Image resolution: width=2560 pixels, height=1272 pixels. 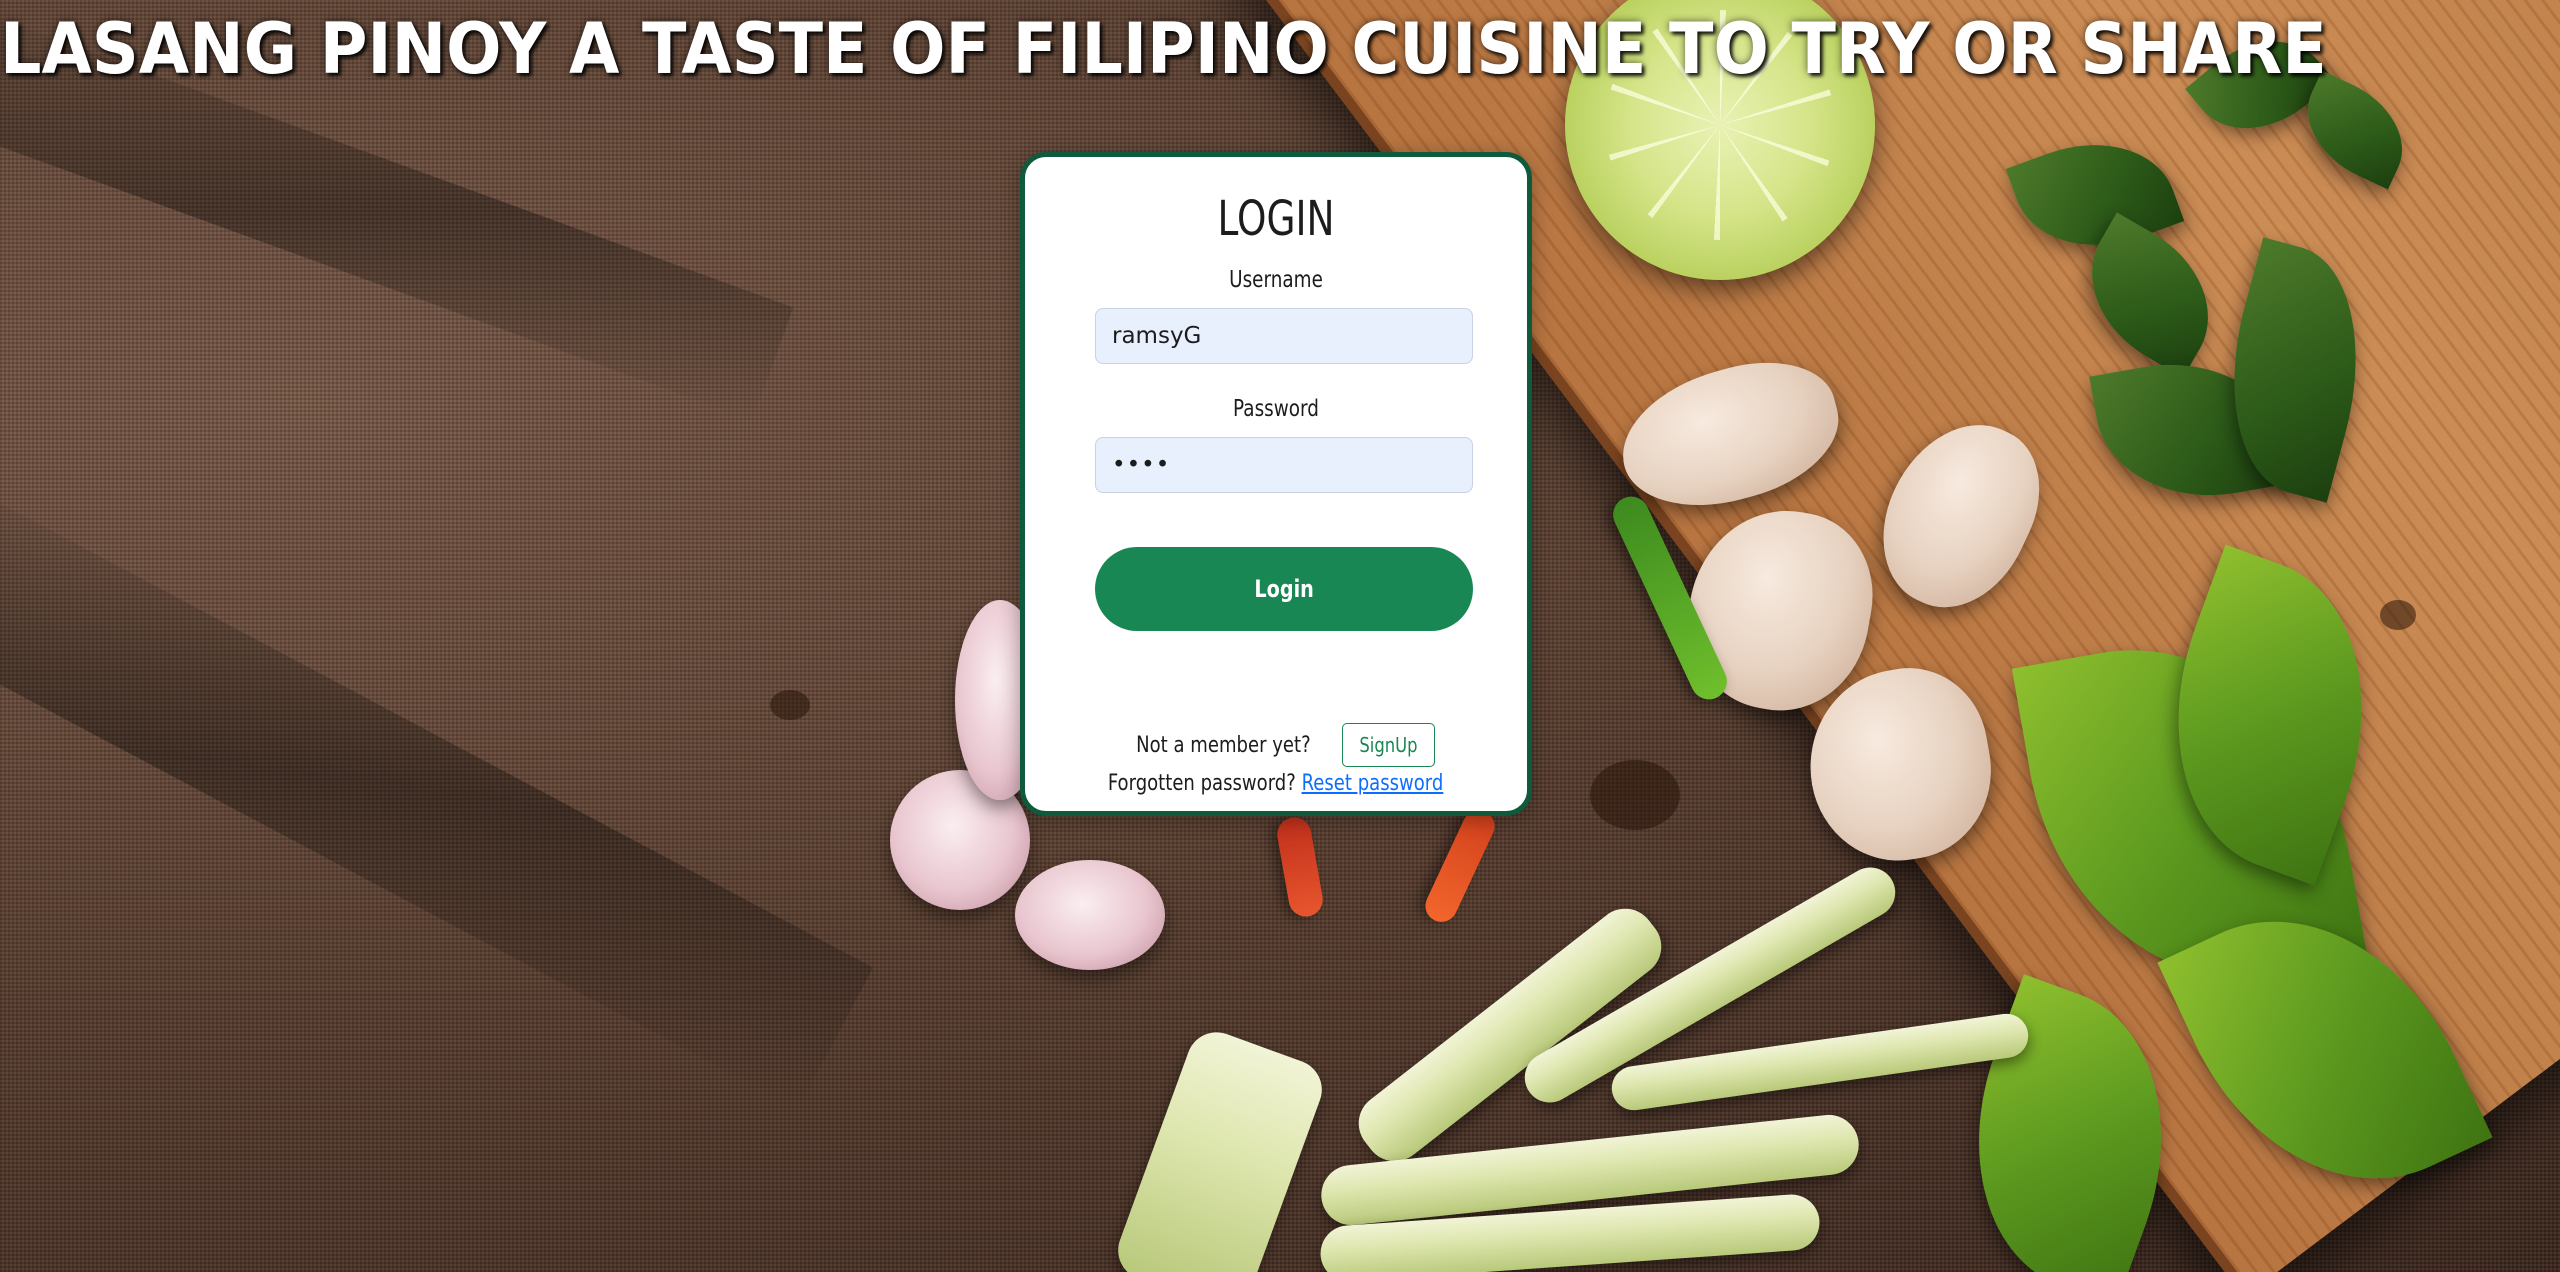 I want to click on forgot-password-row: Forgotten password? Reset password, so click(x=1276, y=783).